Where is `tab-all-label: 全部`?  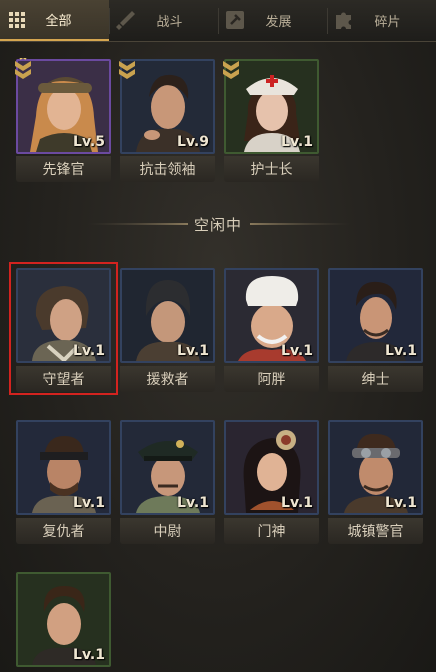 tab-all-label: 全部 is located at coordinates (58, 21).